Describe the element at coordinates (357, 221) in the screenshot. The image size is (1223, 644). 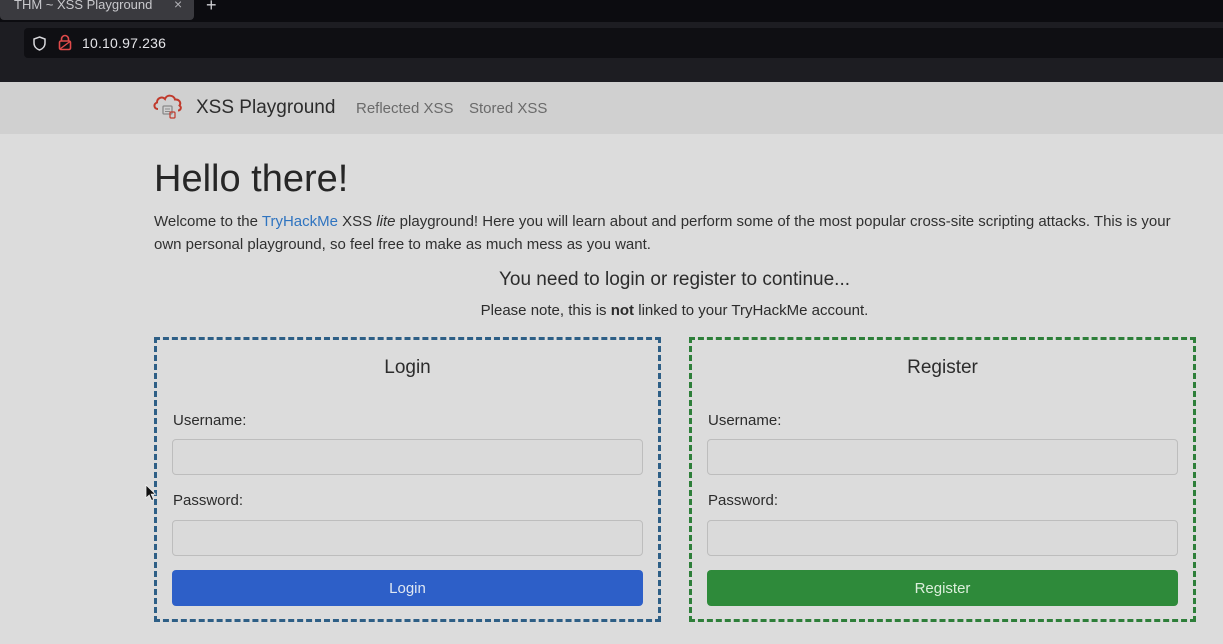
I see `intro-mid: XSS` at that location.